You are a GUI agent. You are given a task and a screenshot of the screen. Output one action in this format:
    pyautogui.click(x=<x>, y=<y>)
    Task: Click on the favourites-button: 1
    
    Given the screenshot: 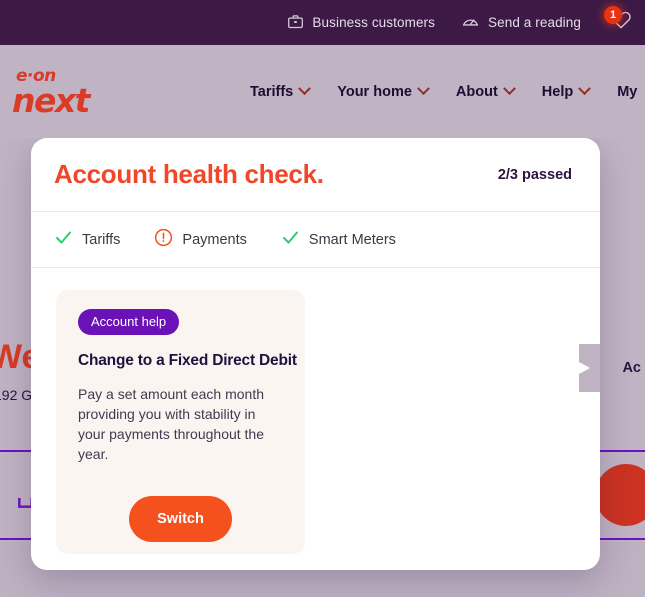 What is the action you would take?
    pyautogui.click(x=619, y=21)
    